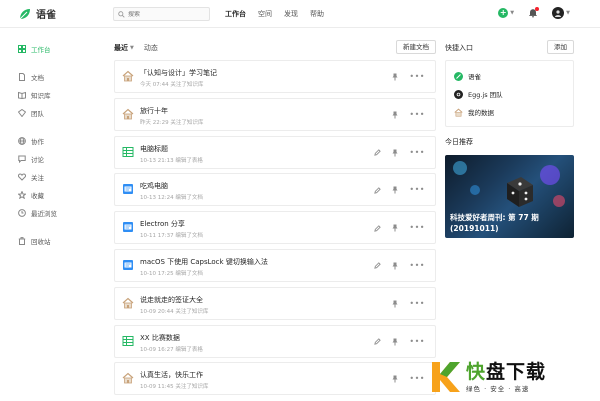 Image resolution: width=600 pixels, height=401 pixels. Describe the element at coordinates (275, 341) in the screenshot. I see `doc-list-item: XX 比赛数据 10-09 16:27 编辑了表格 •••` at that location.